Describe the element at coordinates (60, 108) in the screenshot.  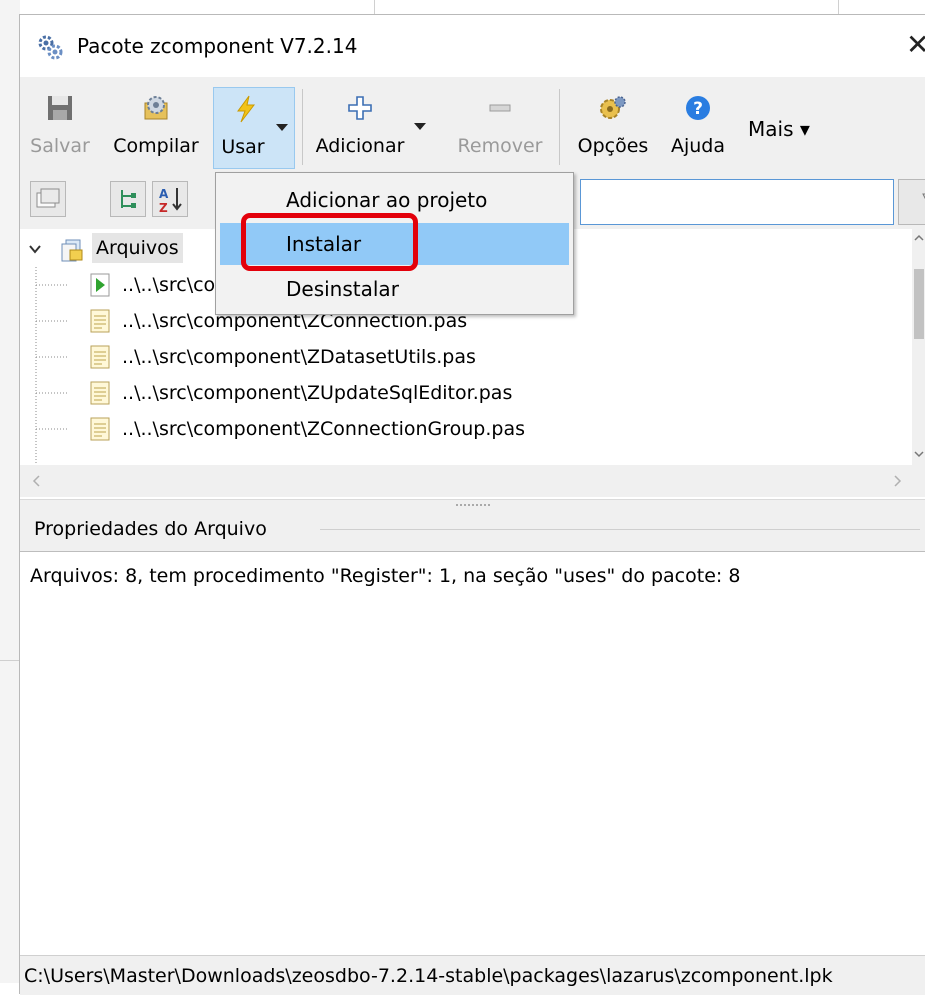
I see `floppy-disk-icon` at that location.